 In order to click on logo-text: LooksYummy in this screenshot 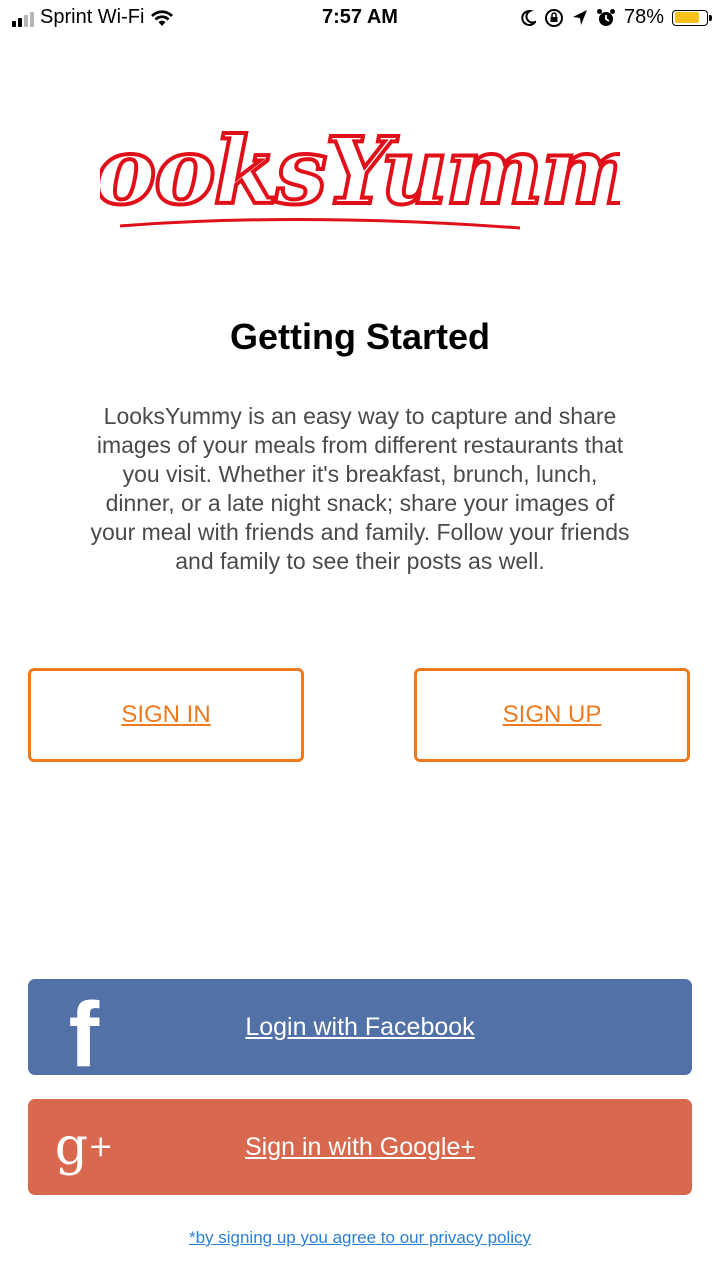, I will do `click(360, 171)`.